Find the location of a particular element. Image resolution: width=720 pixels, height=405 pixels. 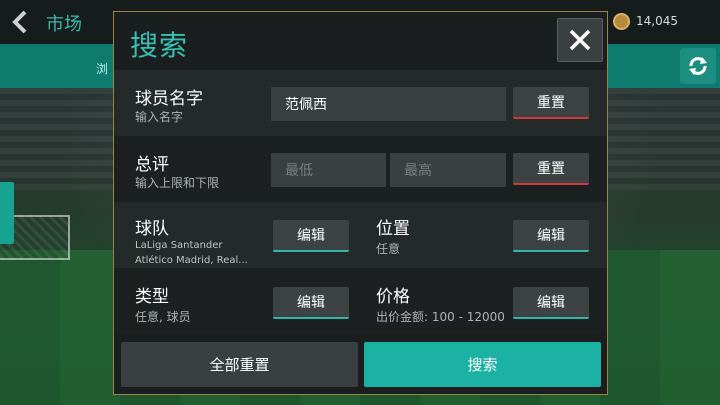

refresh-icon is located at coordinates (698, 66).